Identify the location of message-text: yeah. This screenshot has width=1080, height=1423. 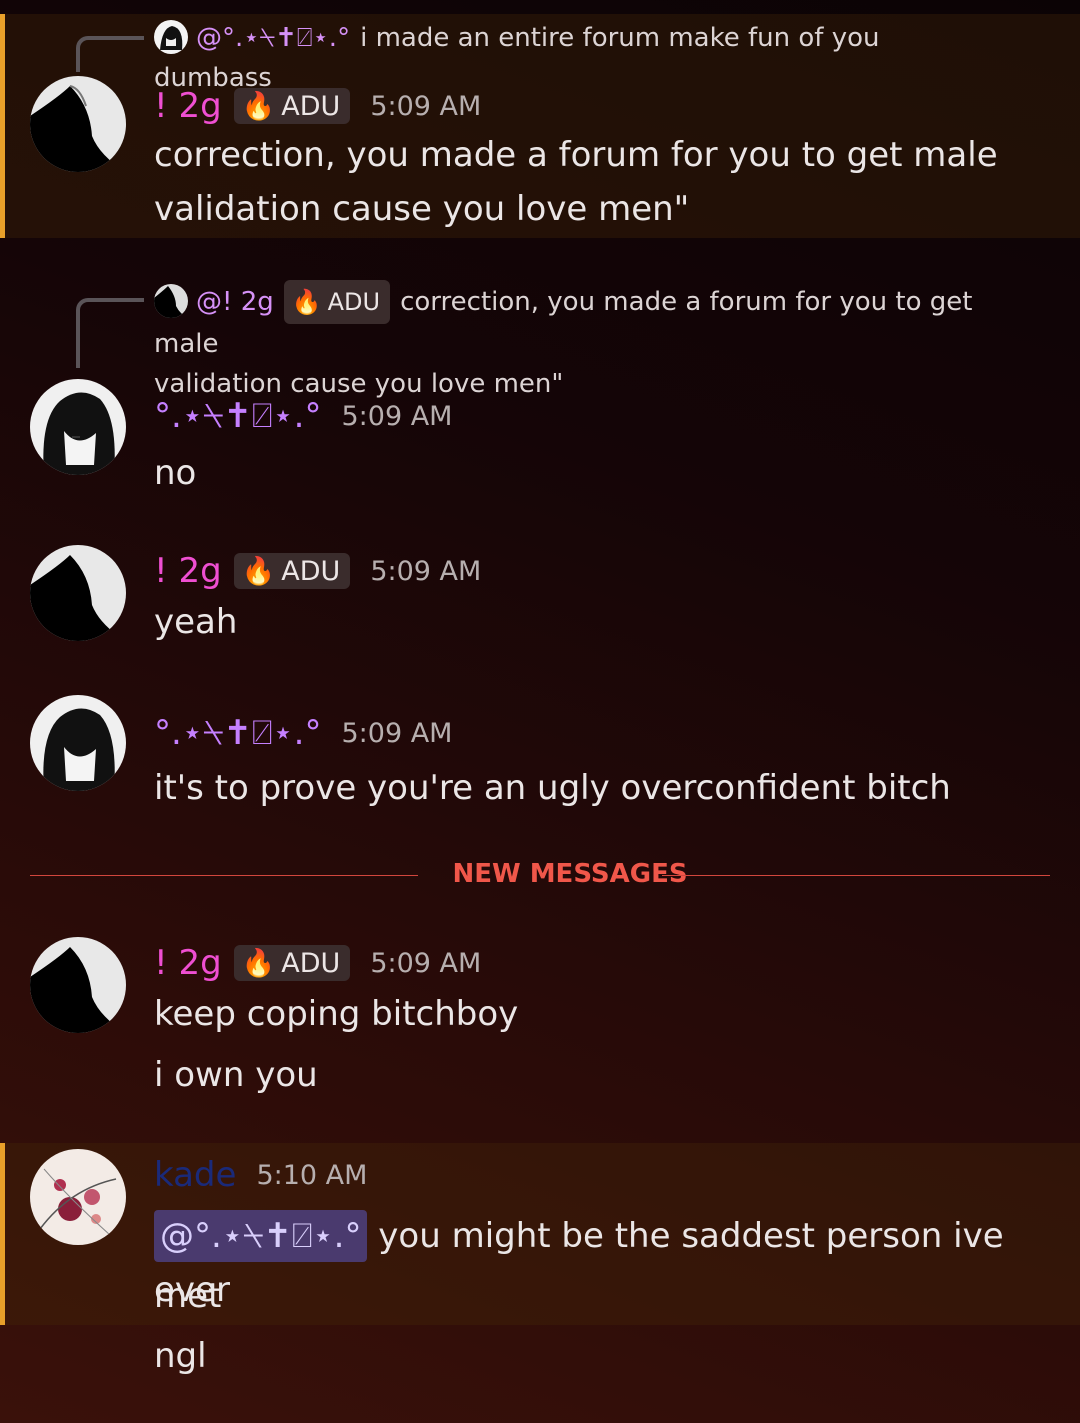
(196, 622).